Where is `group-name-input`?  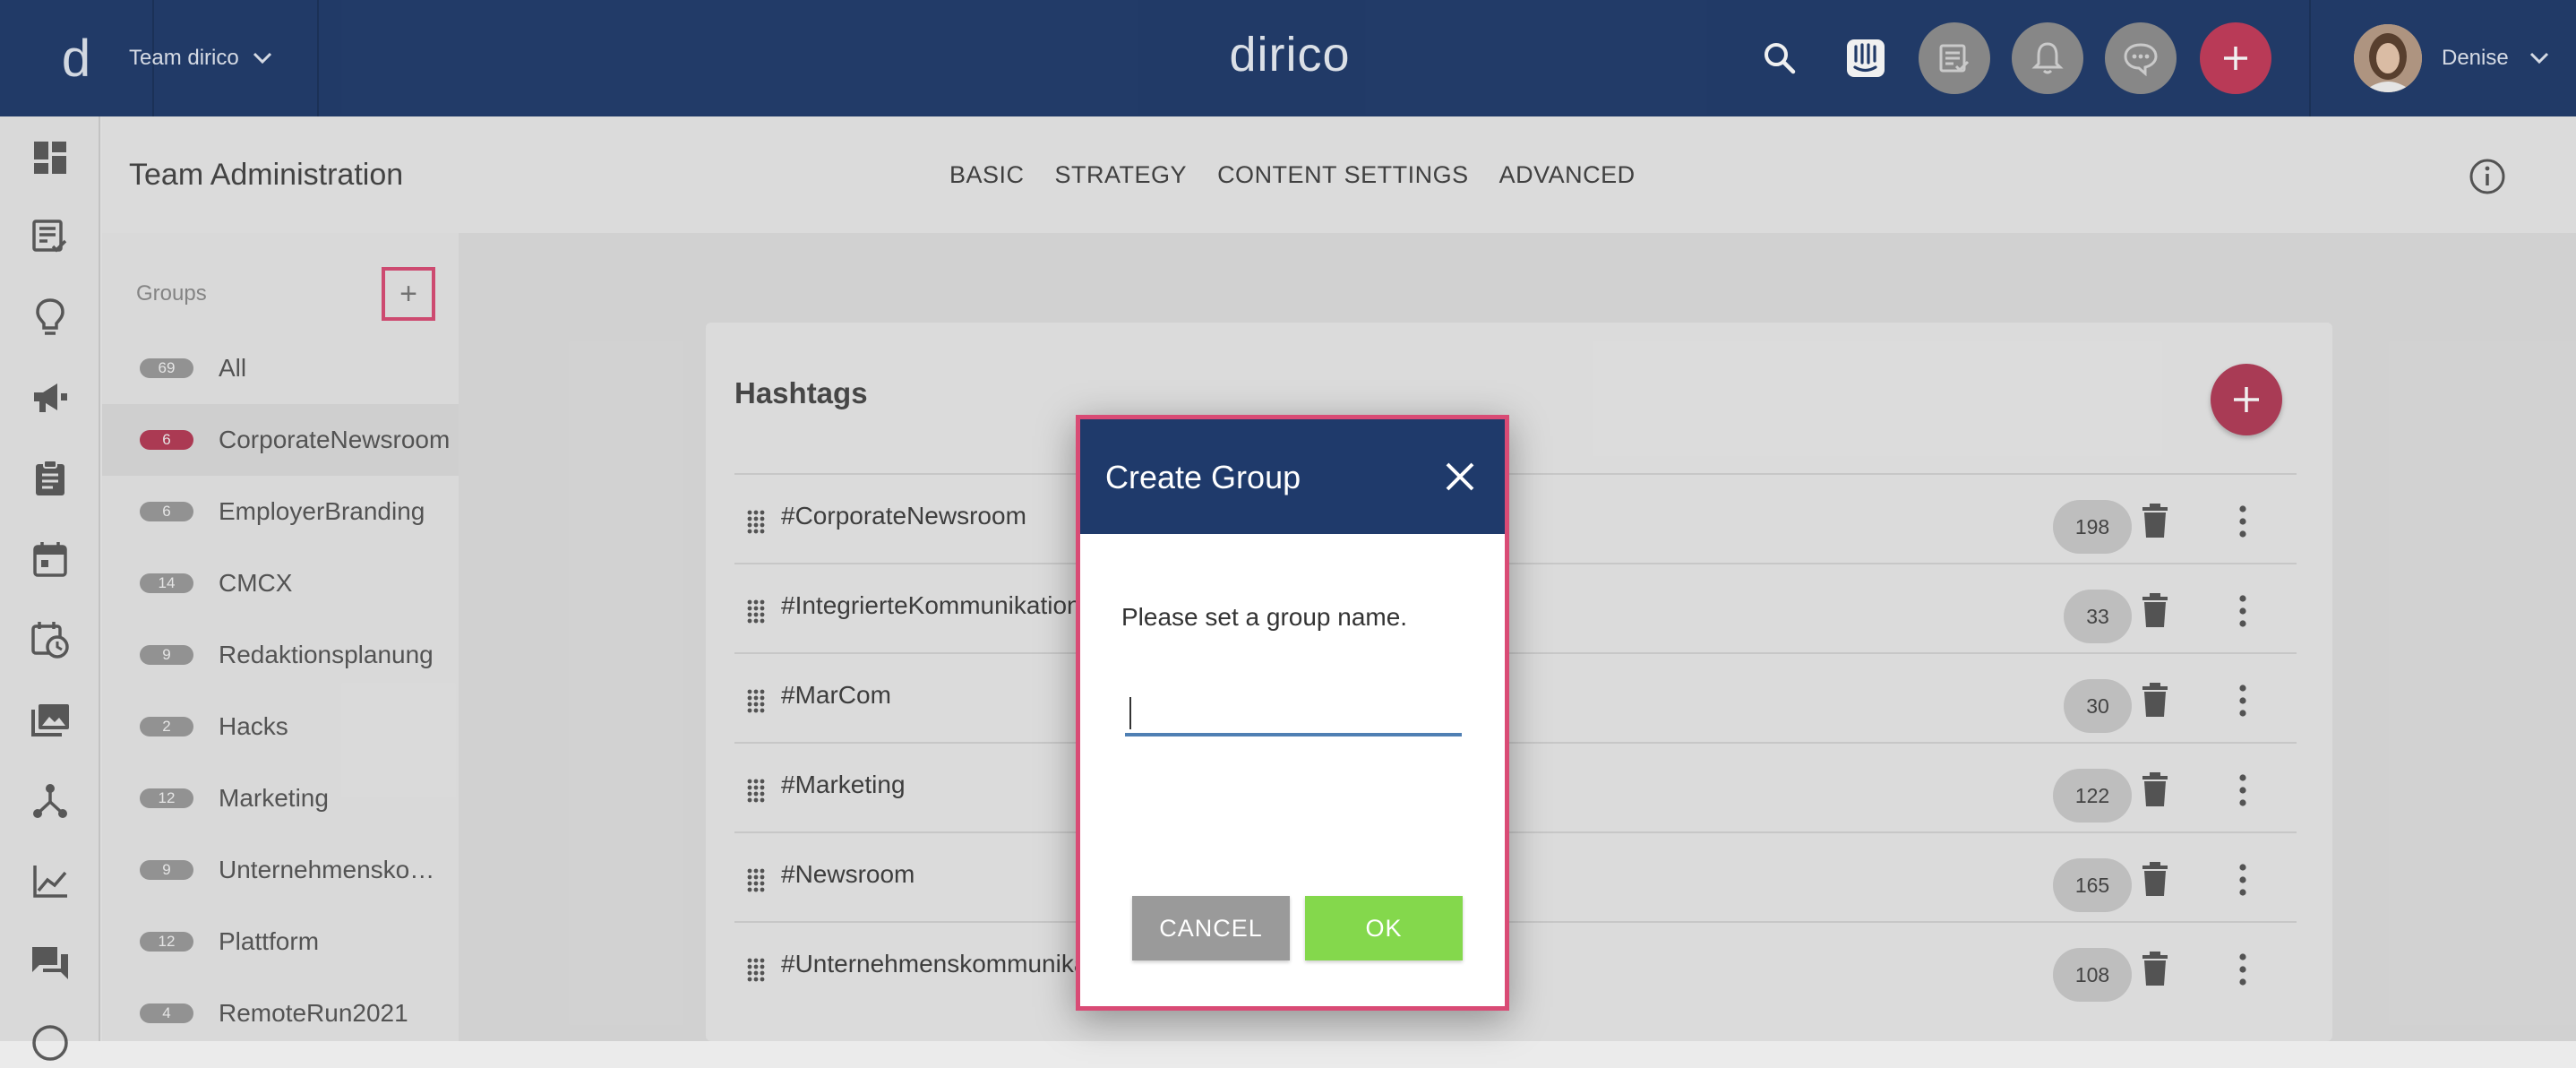
group-name-input is located at coordinates (1293, 711).